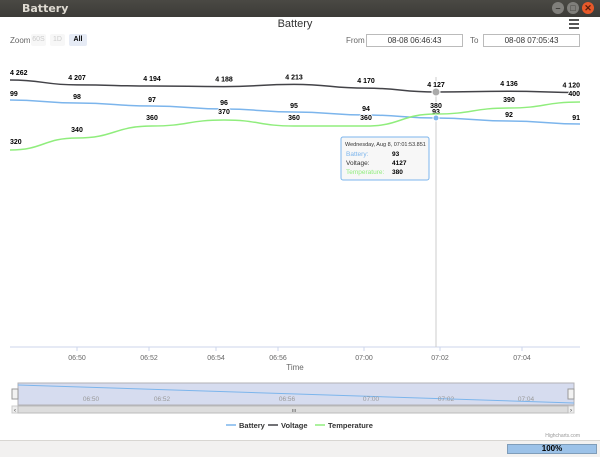 The height and width of the screenshot is (457, 600). What do you see at coordinates (558, 8) in the screenshot?
I see `minimize-button: –` at bounding box center [558, 8].